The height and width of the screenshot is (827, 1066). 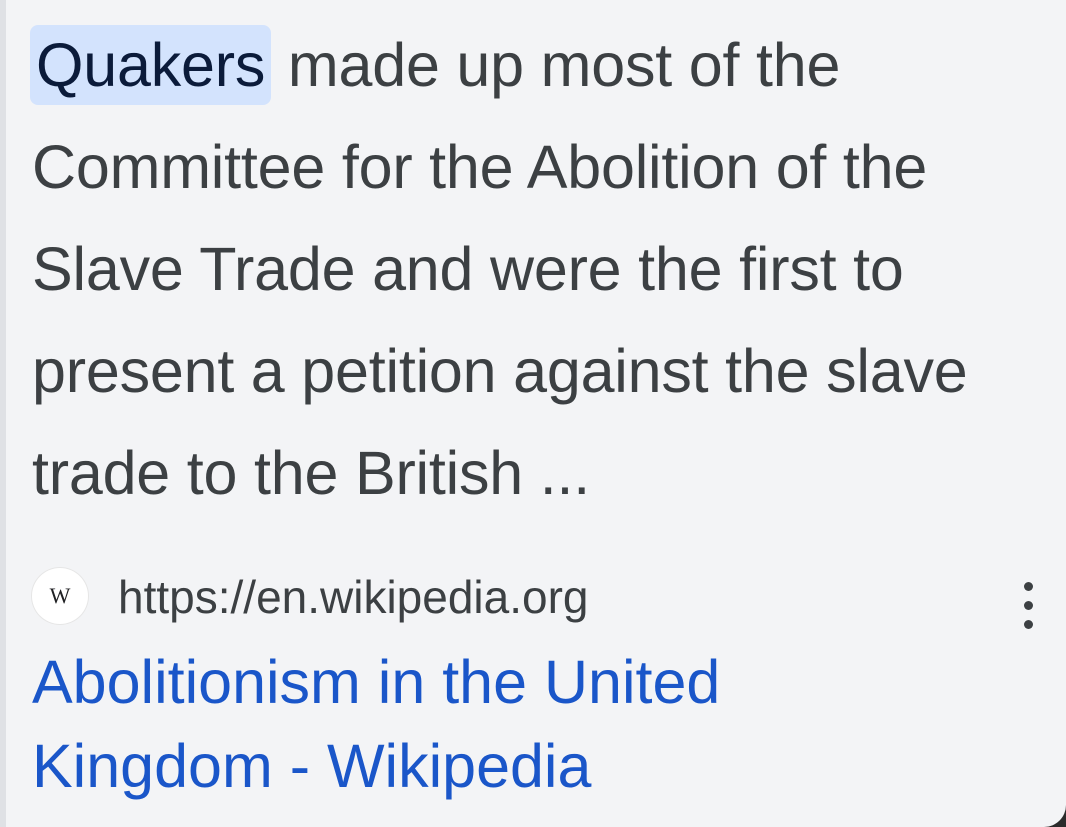 What do you see at coordinates (60, 596) in the screenshot?
I see `wikipedia-favicon-icon: W` at bounding box center [60, 596].